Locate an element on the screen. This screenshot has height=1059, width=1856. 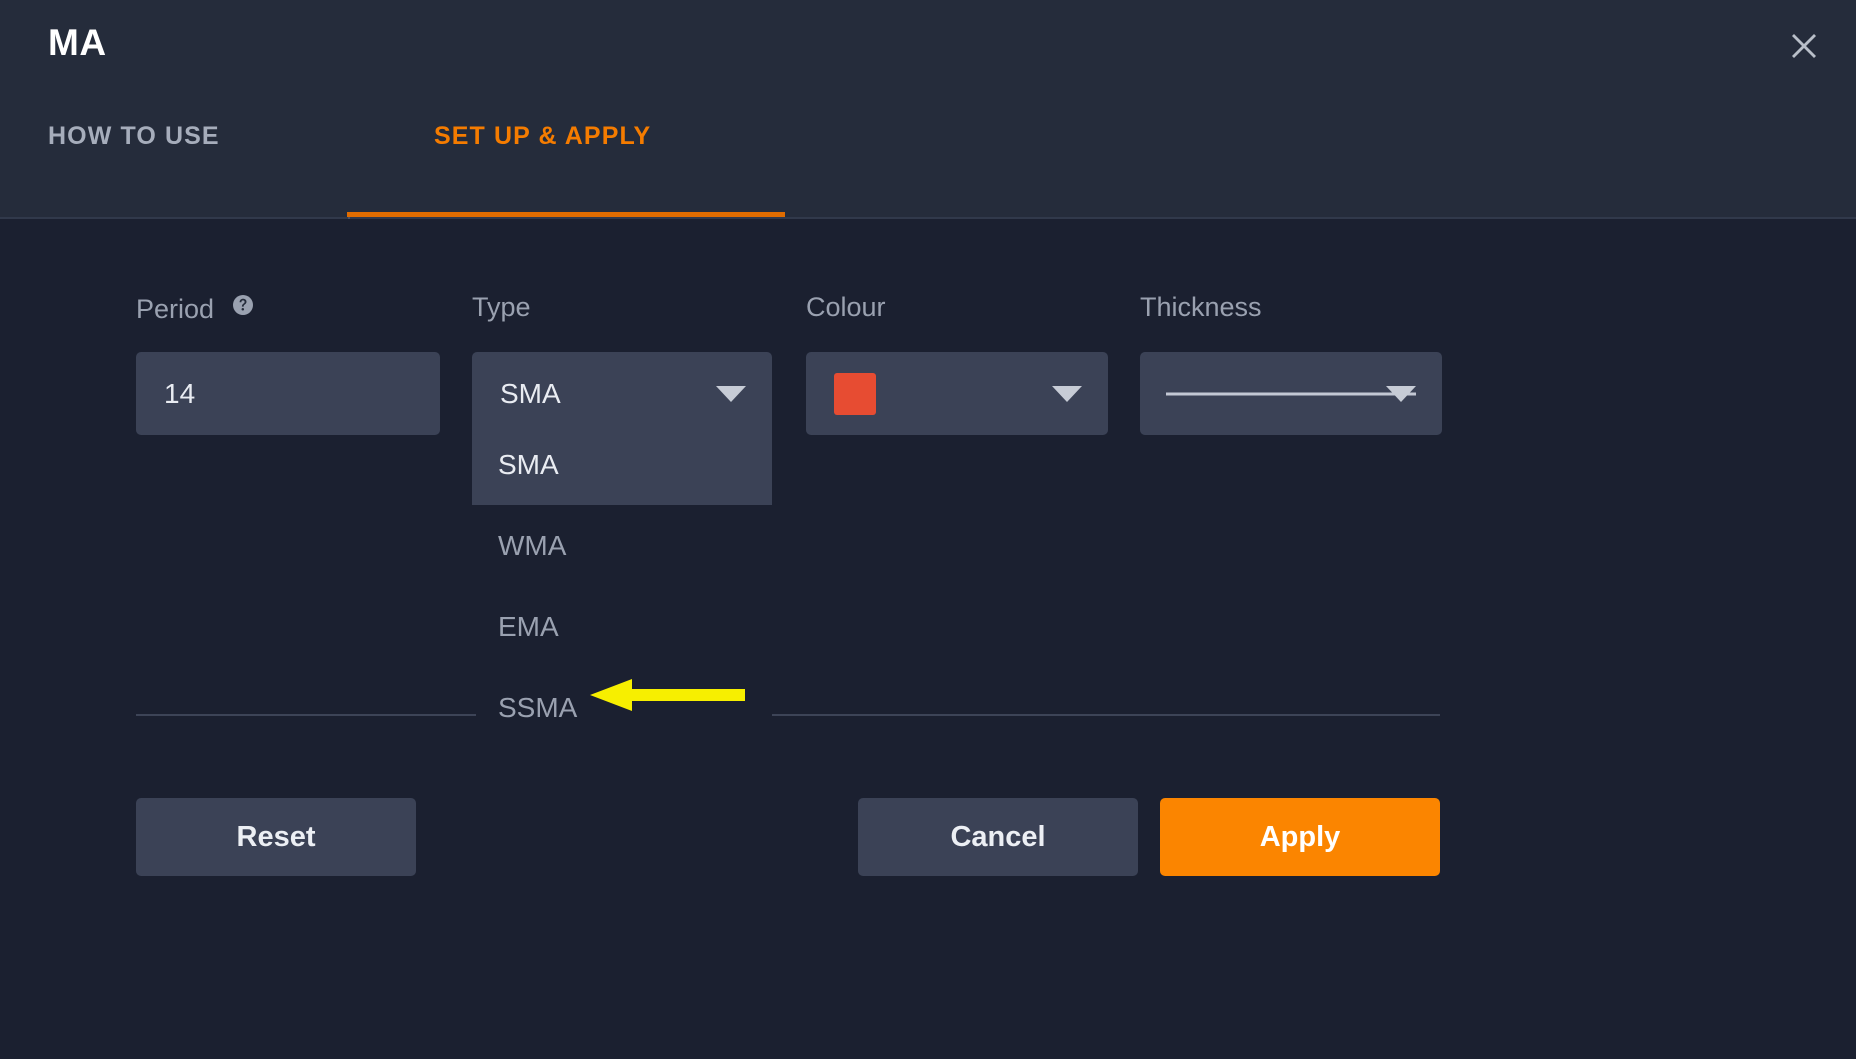
dropdown-option-sma-label: SMA is located at coordinates (528, 464).